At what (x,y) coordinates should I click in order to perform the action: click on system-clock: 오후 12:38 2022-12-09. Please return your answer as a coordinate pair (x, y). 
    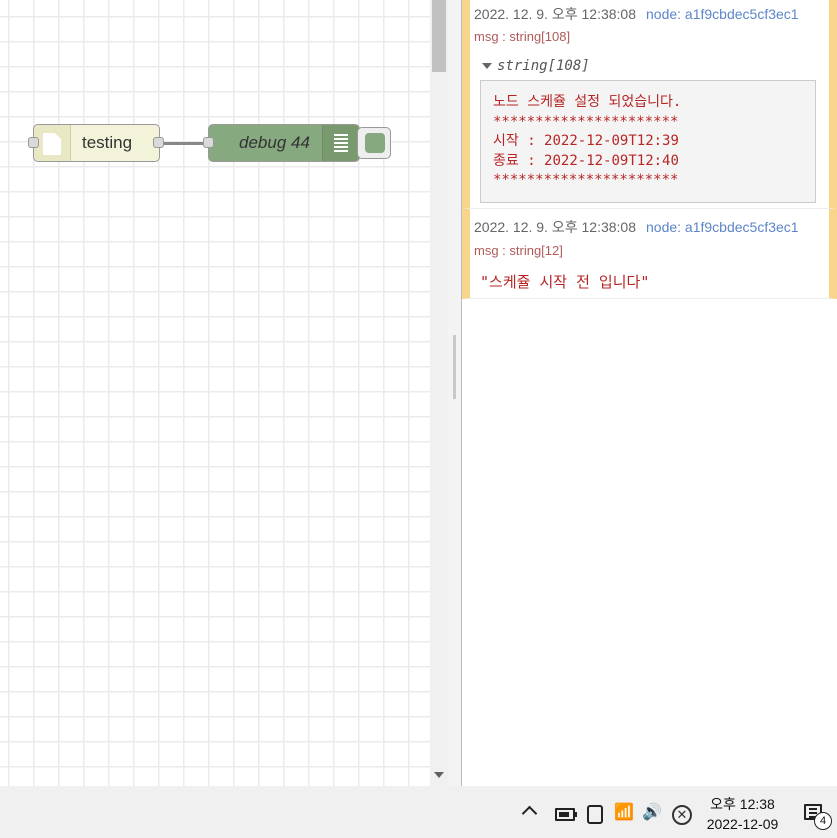
    Looking at the image, I should click on (742, 814).